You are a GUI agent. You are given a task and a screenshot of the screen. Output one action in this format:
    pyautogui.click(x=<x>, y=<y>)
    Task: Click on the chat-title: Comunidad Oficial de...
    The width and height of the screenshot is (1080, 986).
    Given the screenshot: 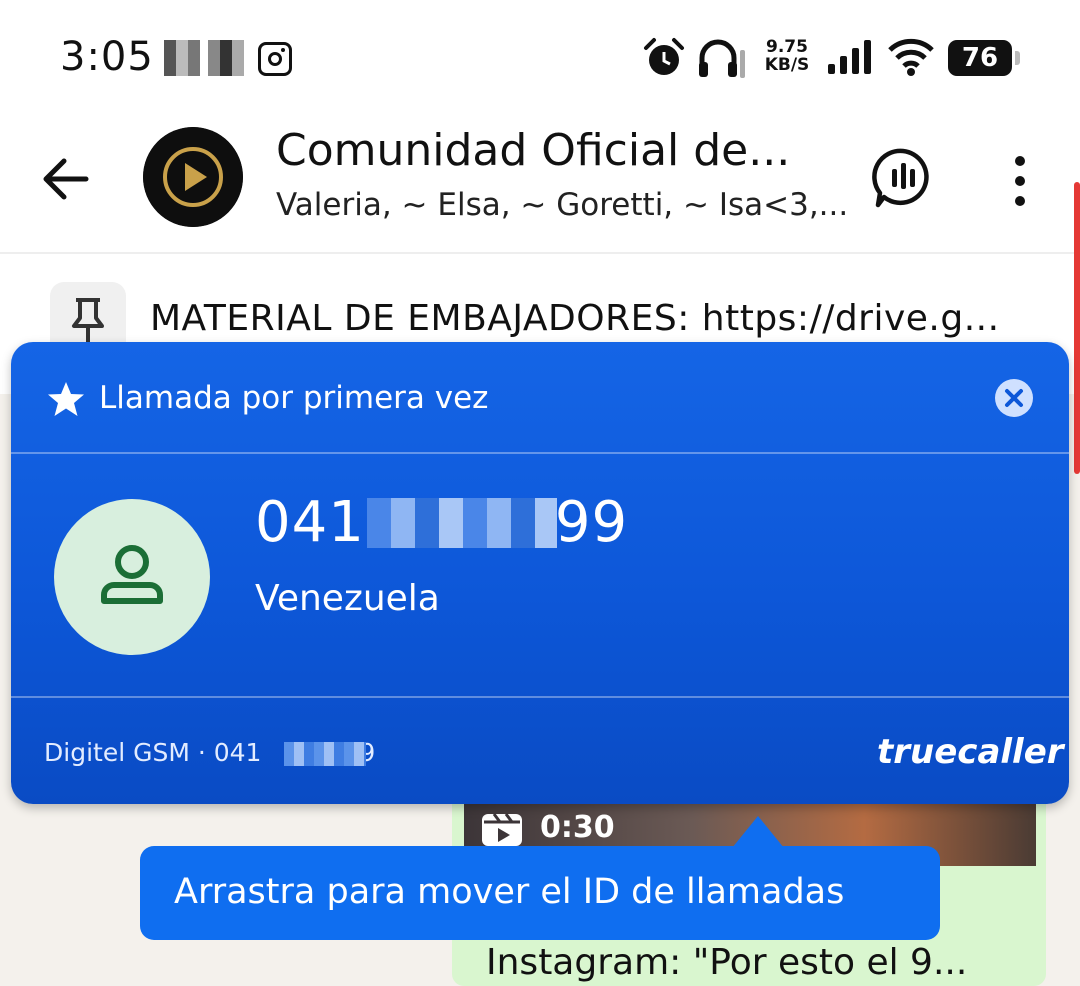 What is the action you would take?
    pyautogui.click(x=533, y=150)
    